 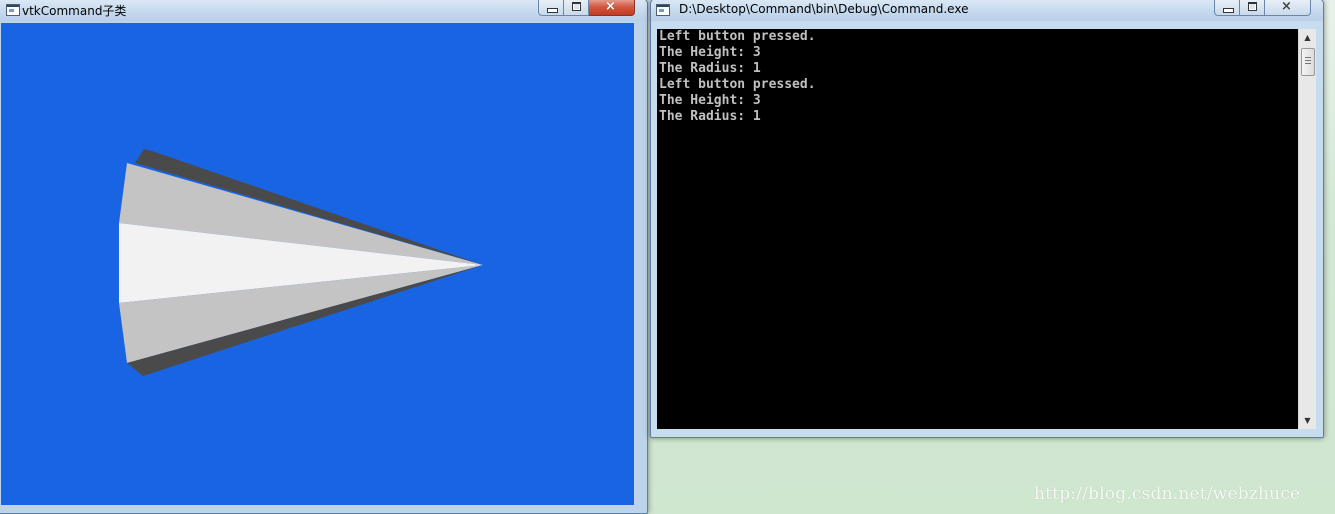 I want to click on vtk-window-controls: ×, so click(x=586, y=8).